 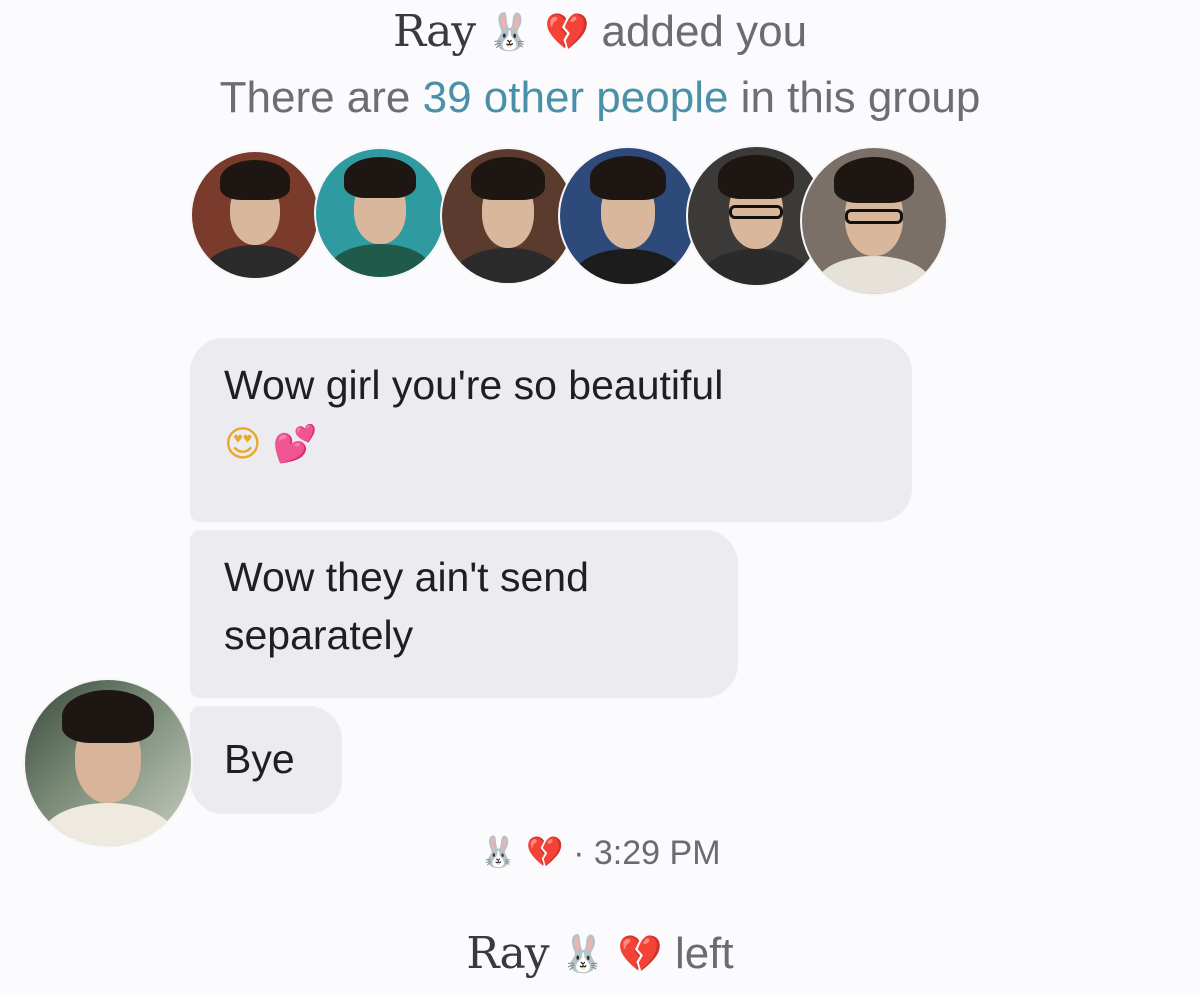 What do you see at coordinates (576, 97) in the screenshot?
I see `member-count-link: 39 other people` at bounding box center [576, 97].